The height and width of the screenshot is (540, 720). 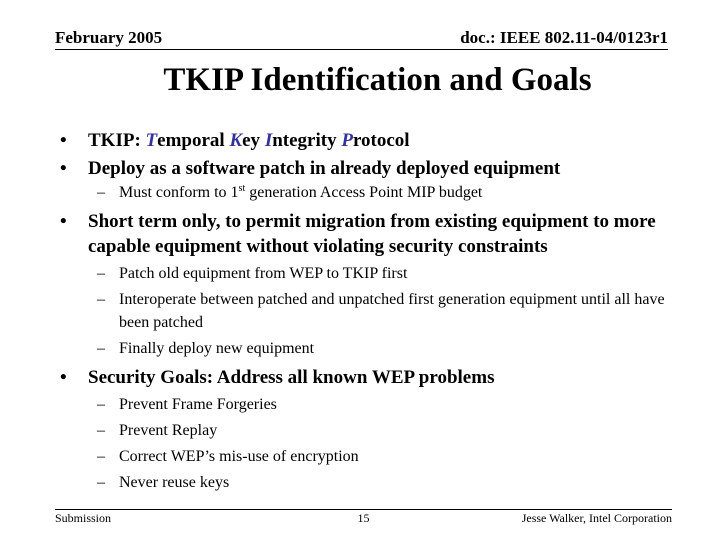 What do you see at coordinates (179, 192) in the screenshot?
I see `sub-bullet-text: Must conform to 1` at bounding box center [179, 192].